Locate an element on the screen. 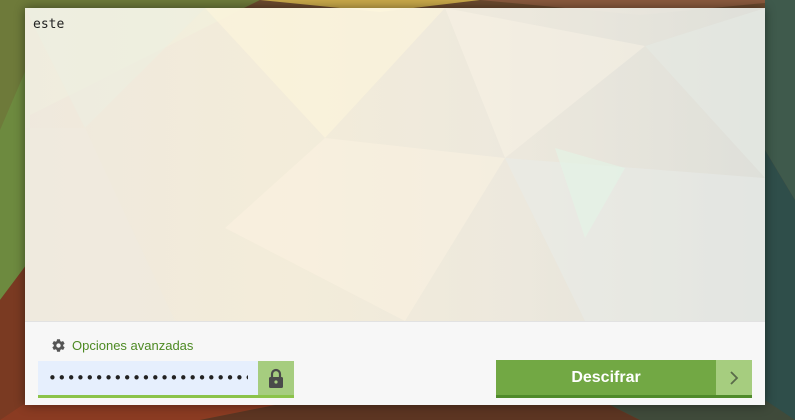 The width and height of the screenshot is (795, 420). advanced-options-toggle: Opciones avanzadas is located at coordinates (122, 345).